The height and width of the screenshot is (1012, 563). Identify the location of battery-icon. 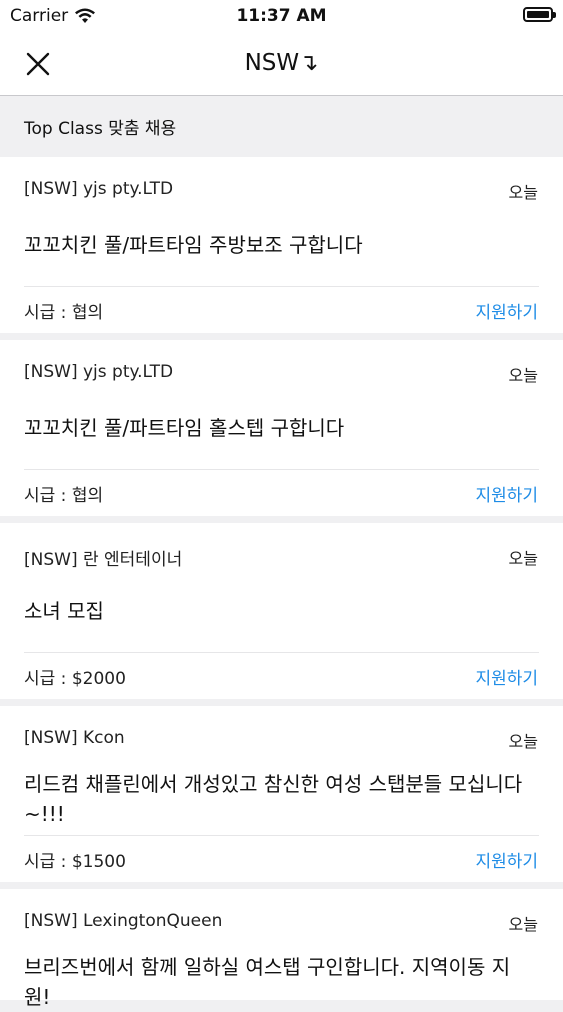
(539, 14).